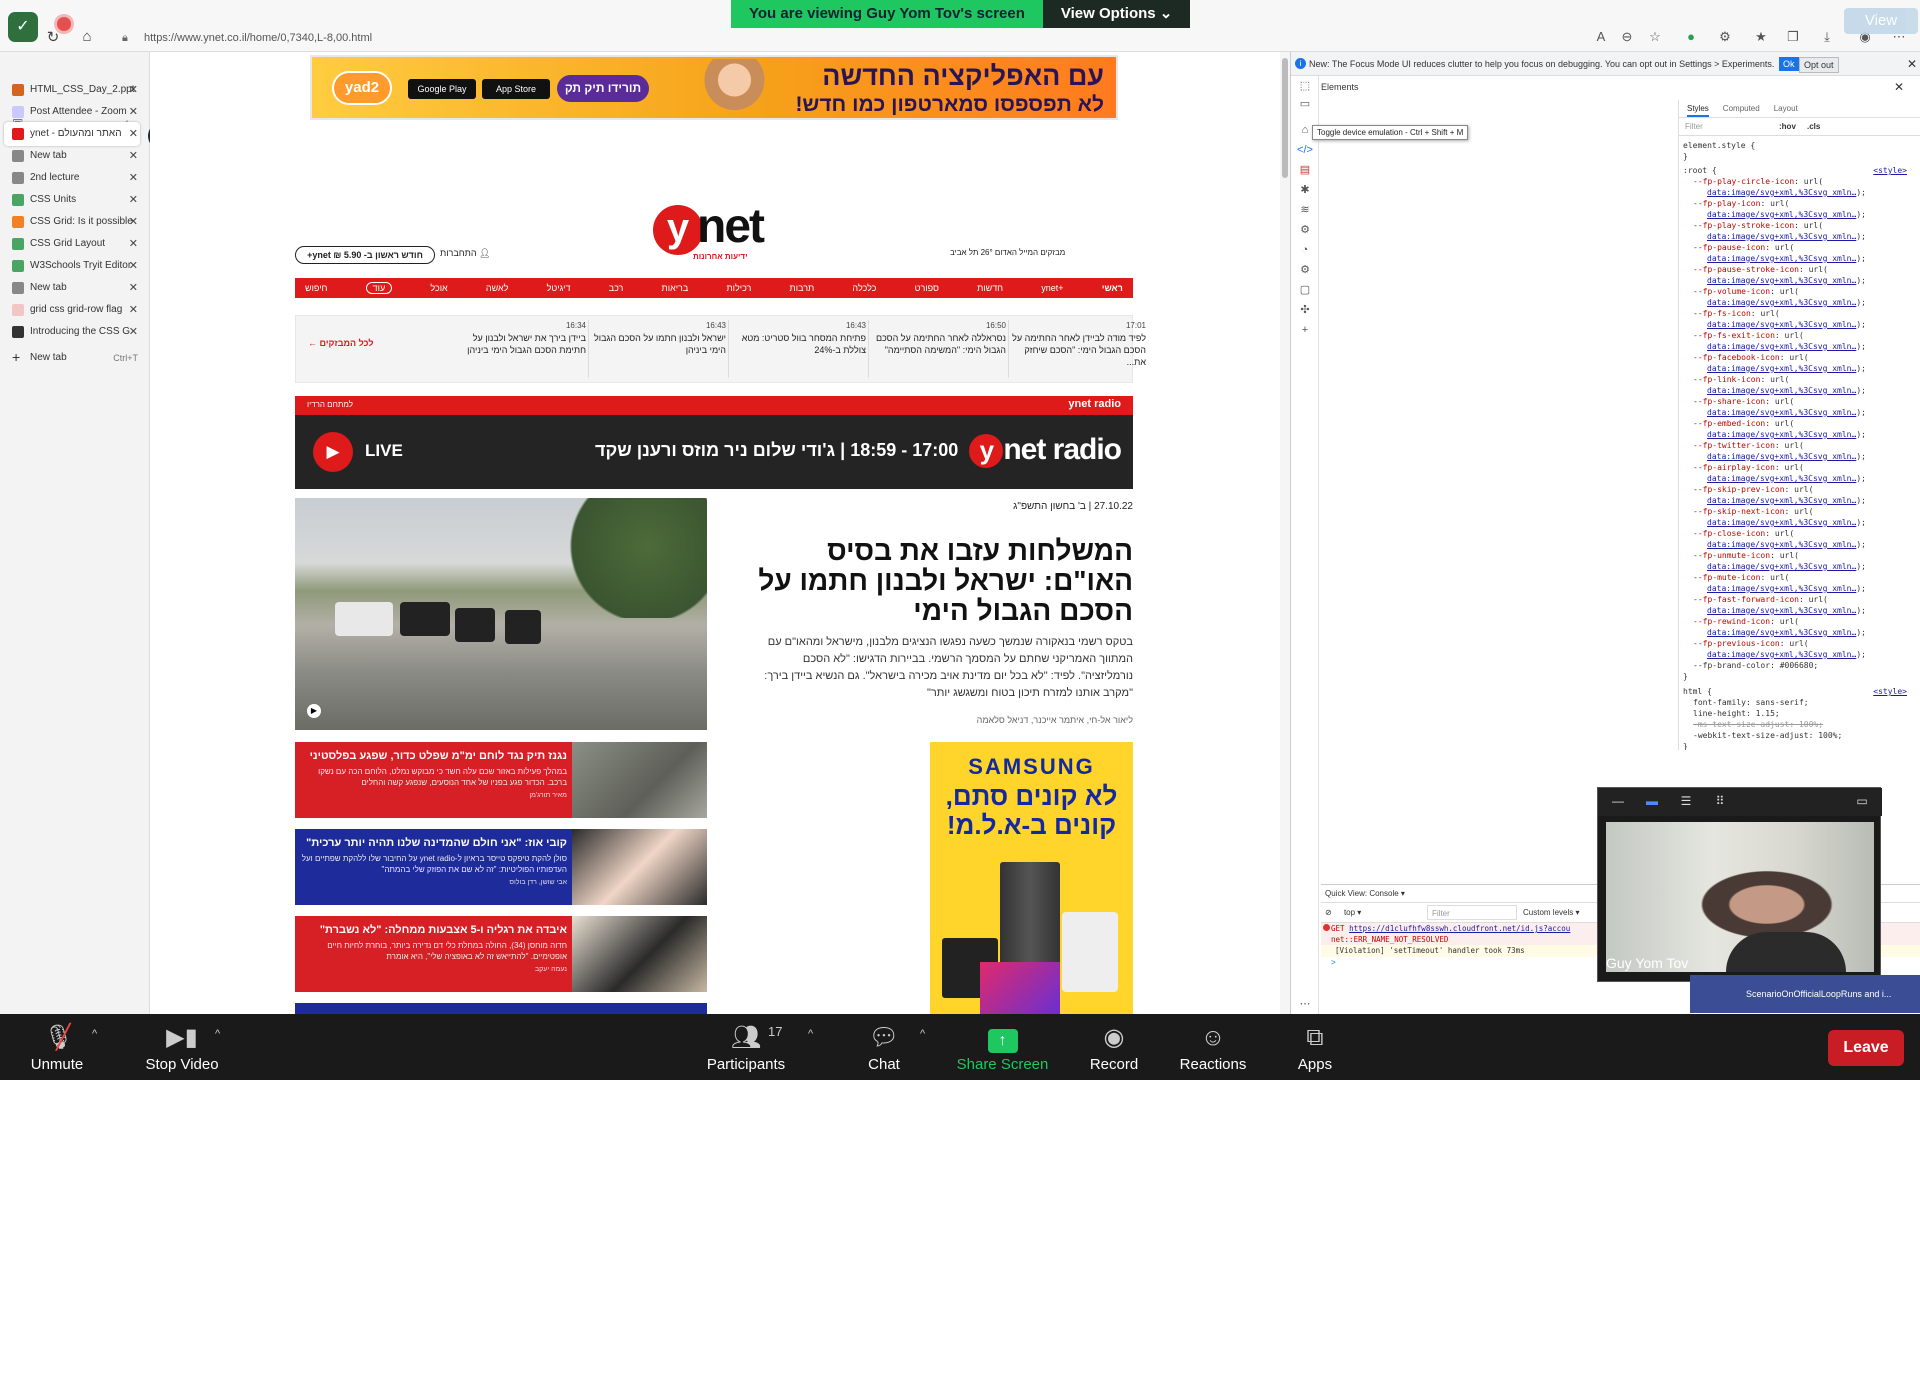  Describe the element at coordinates (1112, 288) in the screenshot. I see `nav-item: ראשי` at that location.